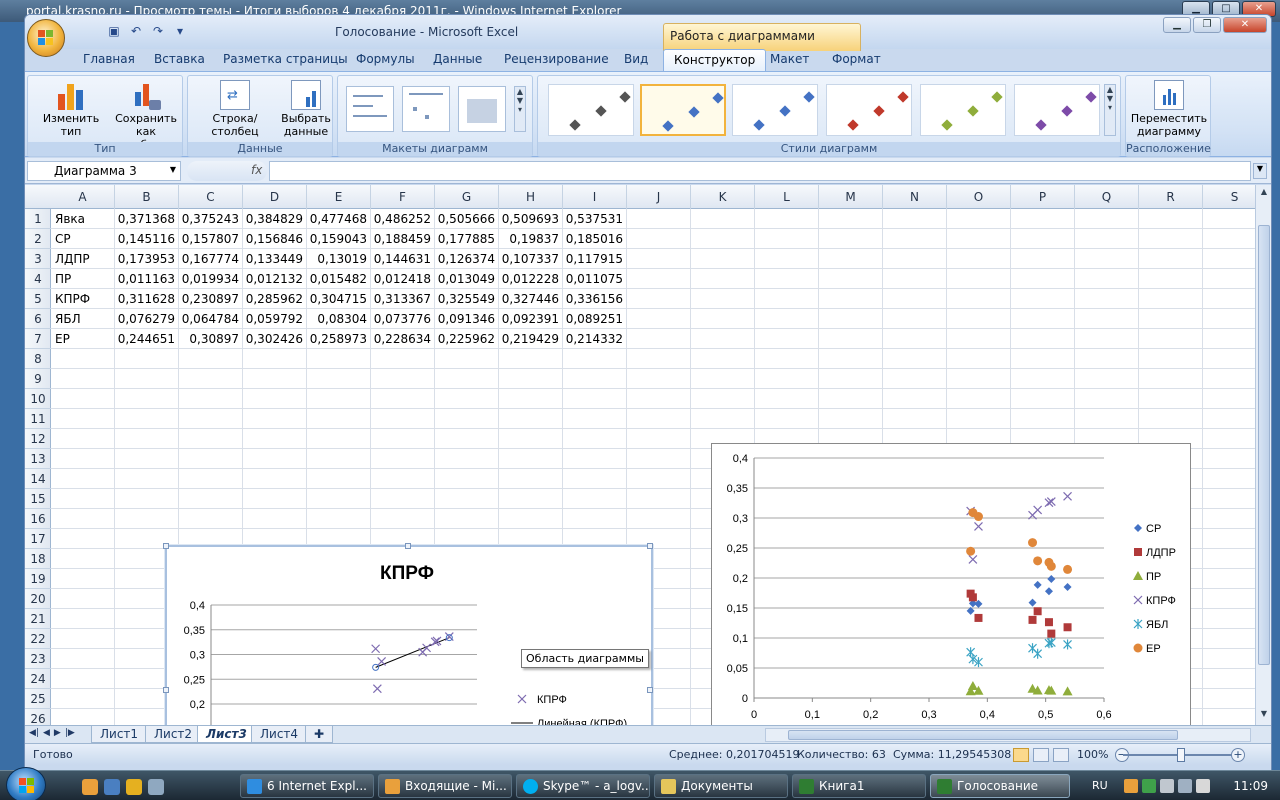 This screenshot has width=1280, height=800. What do you see at coordinates (173, 169) in the screenshot?
I see `name-box-dropdown-icon: ▼` at bounding box center [173, 169].